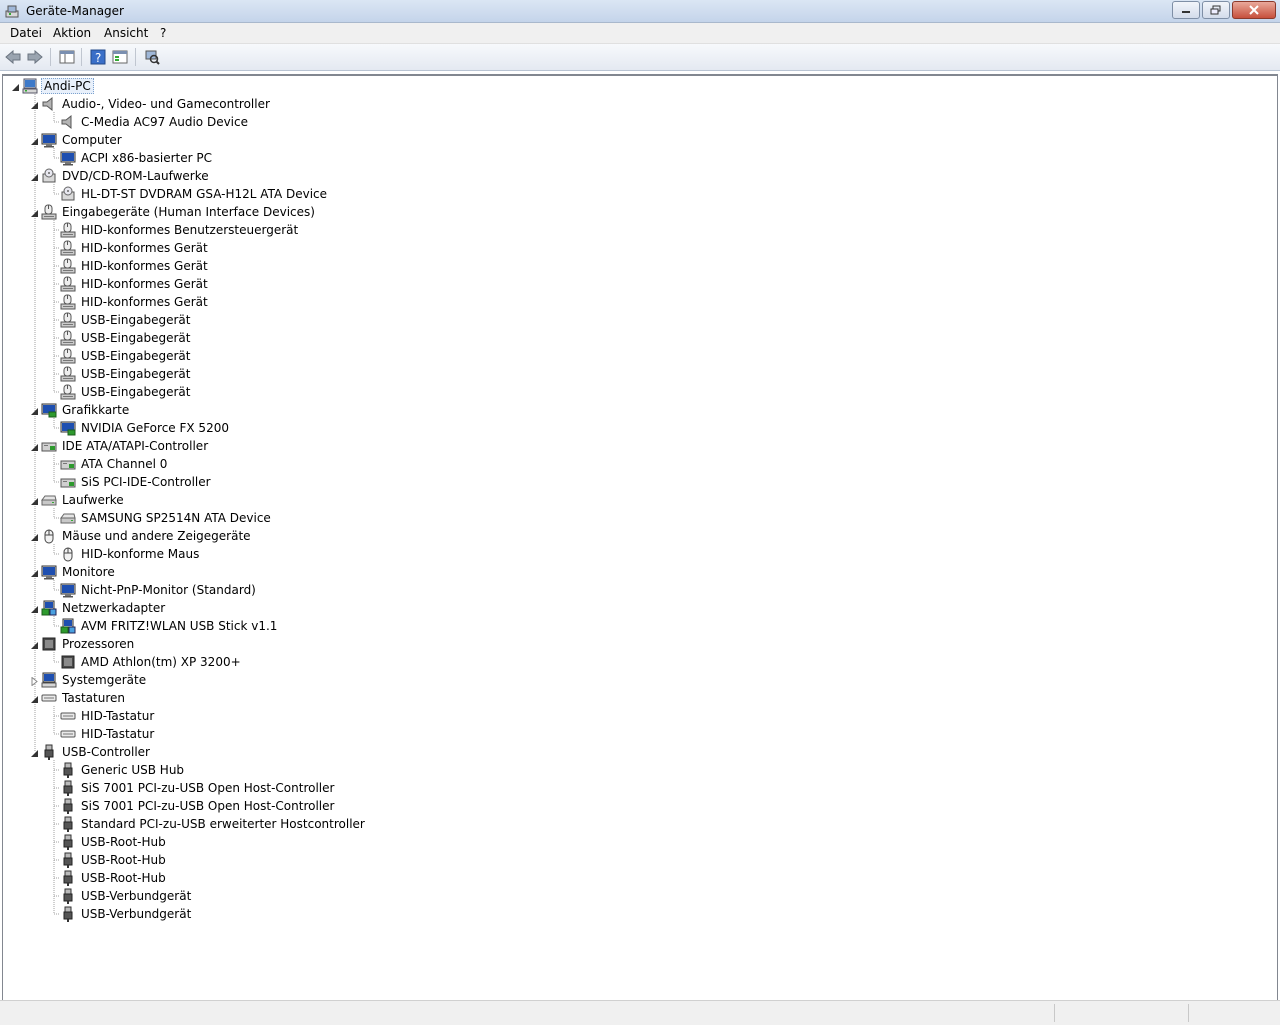 This screenshot has height=1025, width=1280. What do you see at coordinates (96, 752) in the screenshot?
I see `tree-category: USB-Controller` at bounding box center [96, 752].